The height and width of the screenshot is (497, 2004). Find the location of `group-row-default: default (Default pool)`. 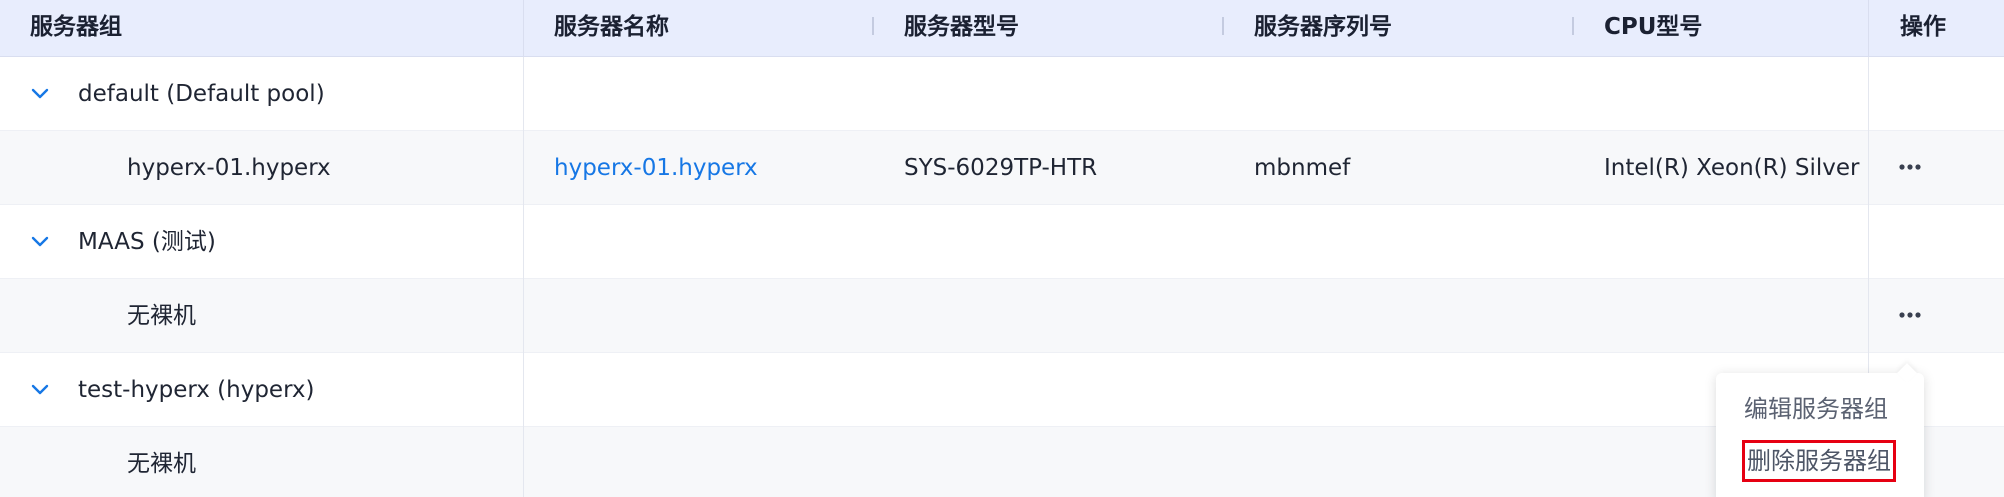

group-row-default: default (Default pool) is located at coordinates (1002, 94).